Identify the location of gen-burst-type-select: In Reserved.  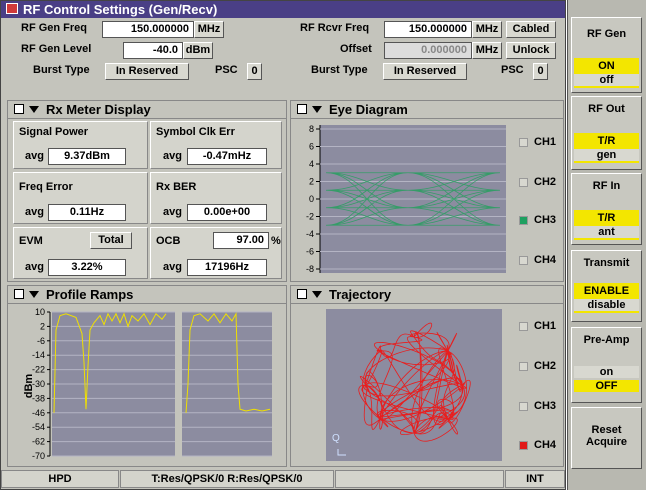
(147, 71).